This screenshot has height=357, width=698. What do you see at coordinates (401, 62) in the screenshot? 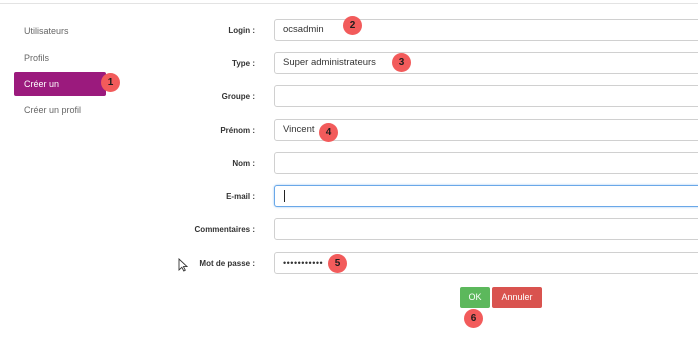
I see `step-badge-3: 3` at bounding box center [401, 62].